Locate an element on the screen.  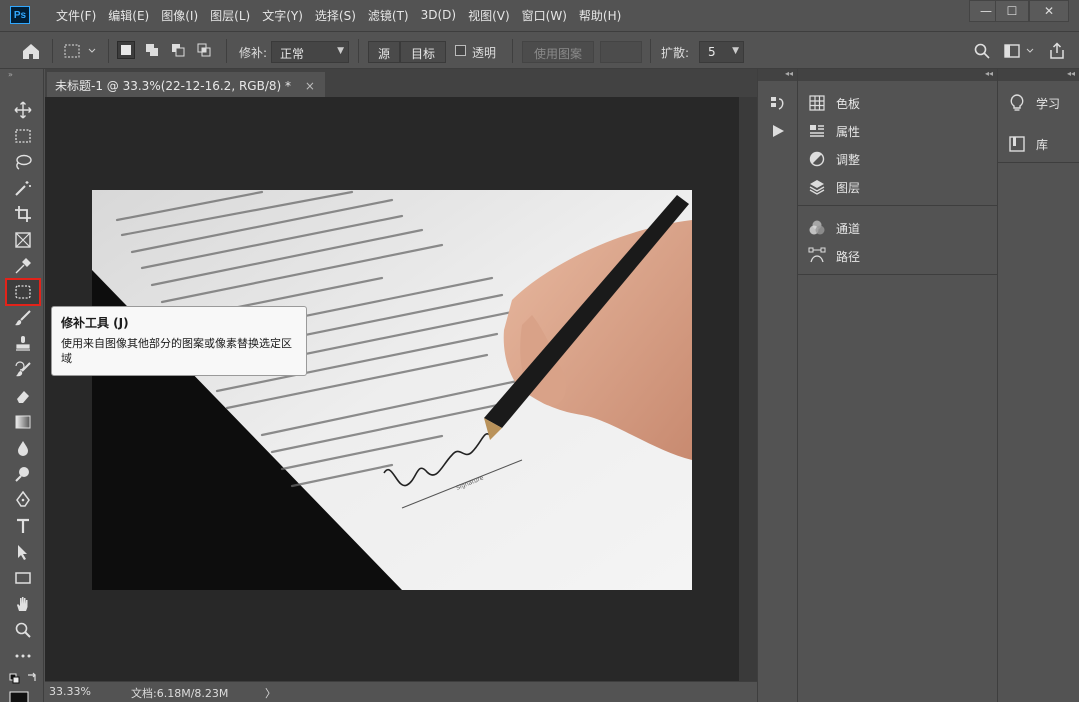
transparent-label: 透明 is located at coordinates (484, 53).